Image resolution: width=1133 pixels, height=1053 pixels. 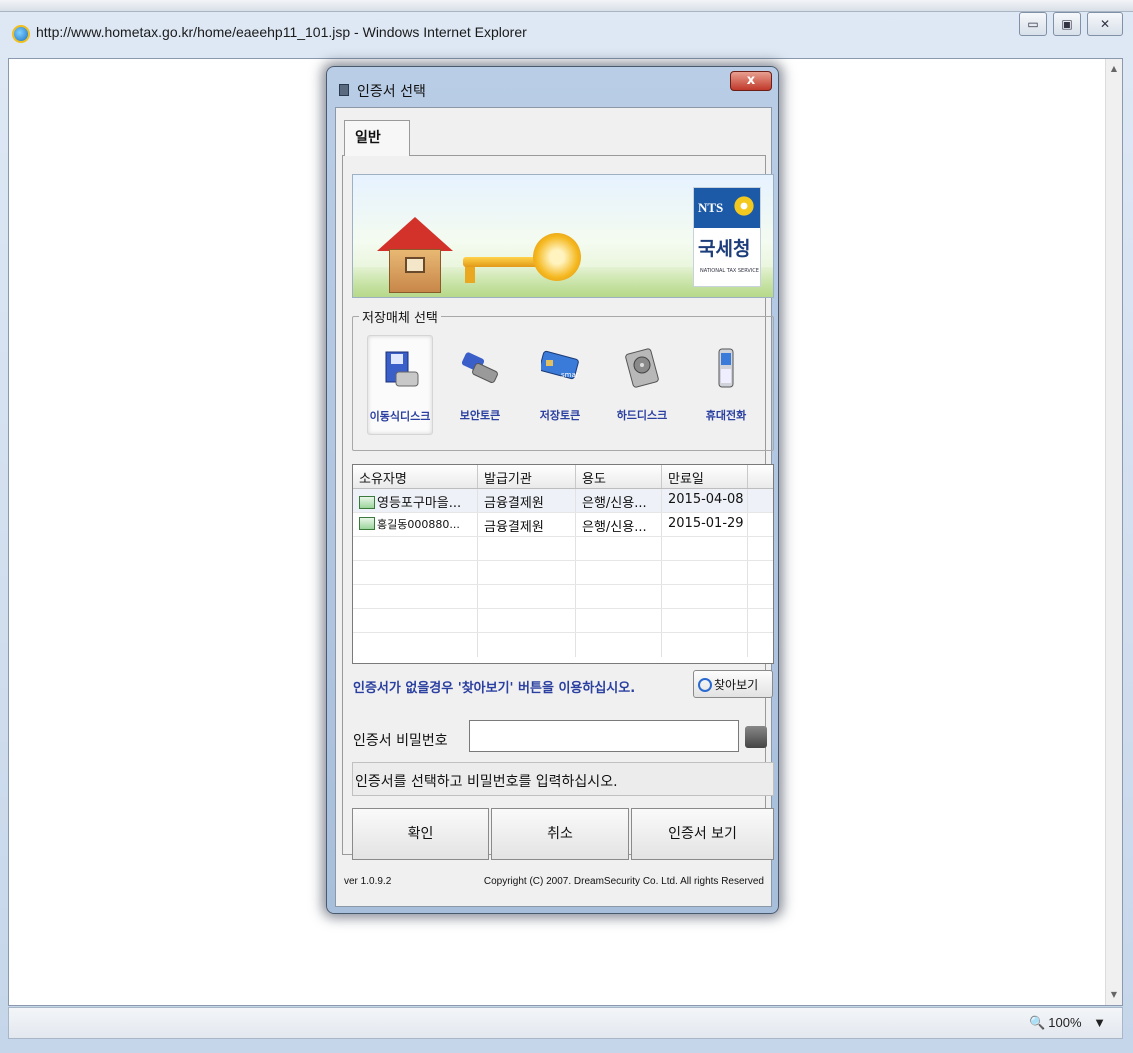 What do you see at coordinates (727, 237) in the screenshot?
I see `nts-logo: NTS 국세청 NATIONAL TAX SERVICE` at bounding box center [727, 237].